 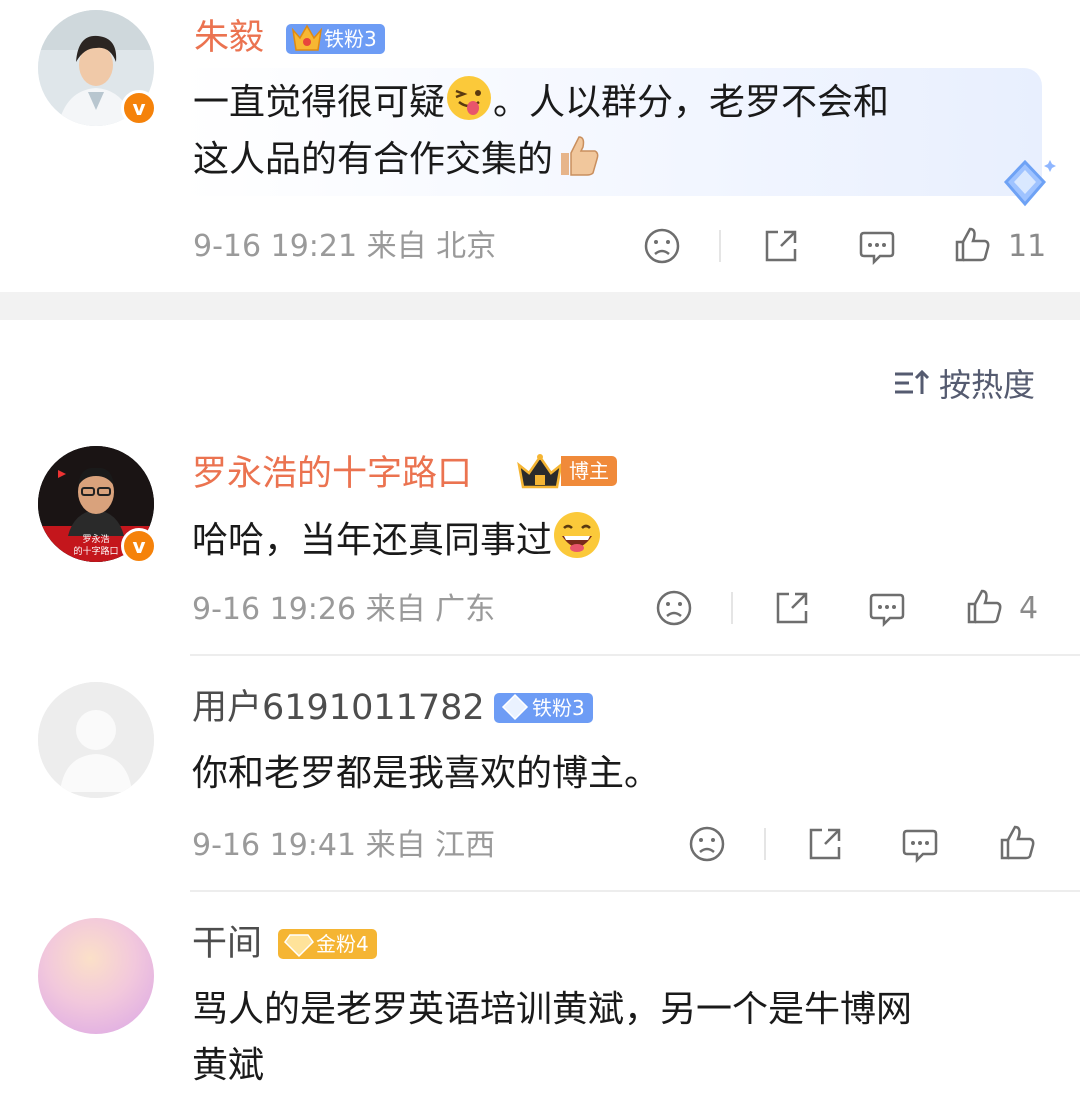 What do you see at coordinates (95, 551) in the screenshot?
I see `svg-text: 的十字路口` at bounding box center [95, 551].